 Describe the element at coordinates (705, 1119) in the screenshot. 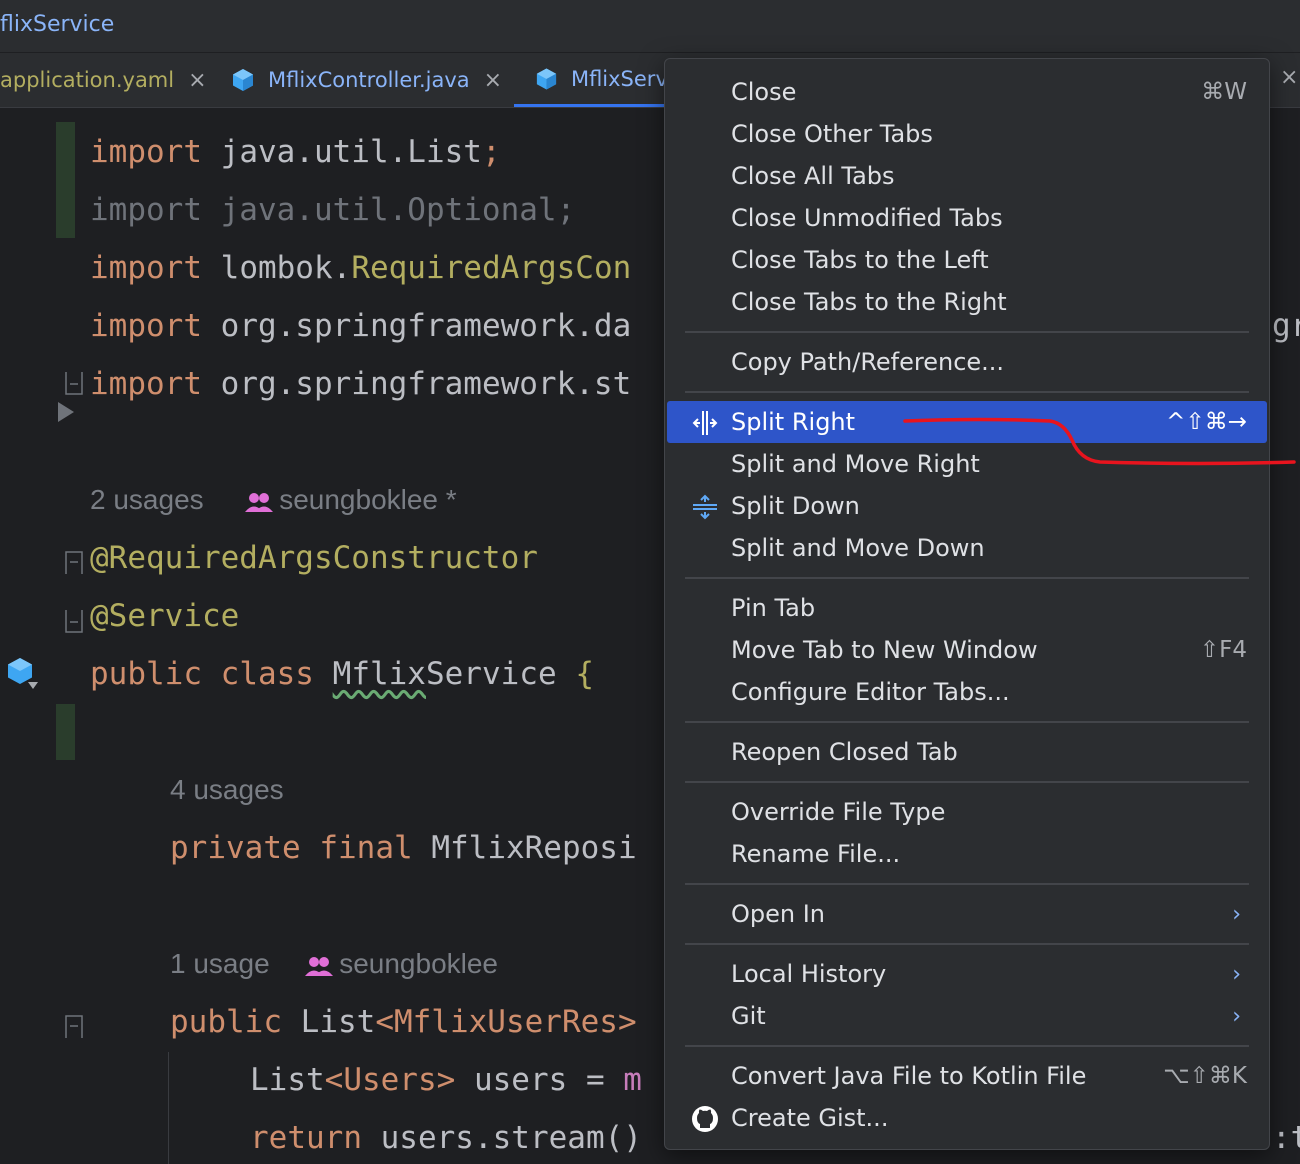

I see `github-icon` at that location.